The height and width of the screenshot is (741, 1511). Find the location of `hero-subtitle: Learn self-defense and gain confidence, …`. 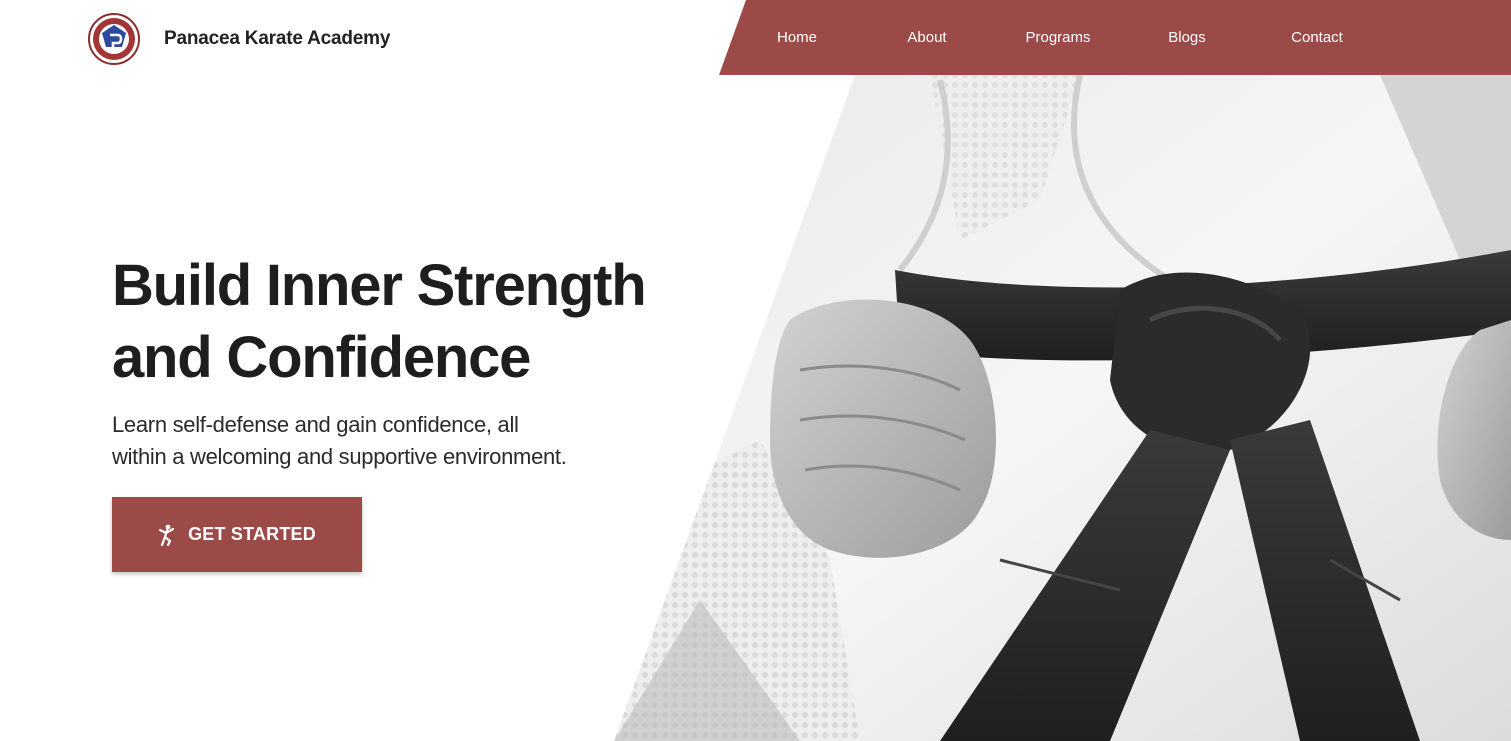

hero-subtitle: Learn self-defense and gain confidence, … is located at coordinates (362, 441).